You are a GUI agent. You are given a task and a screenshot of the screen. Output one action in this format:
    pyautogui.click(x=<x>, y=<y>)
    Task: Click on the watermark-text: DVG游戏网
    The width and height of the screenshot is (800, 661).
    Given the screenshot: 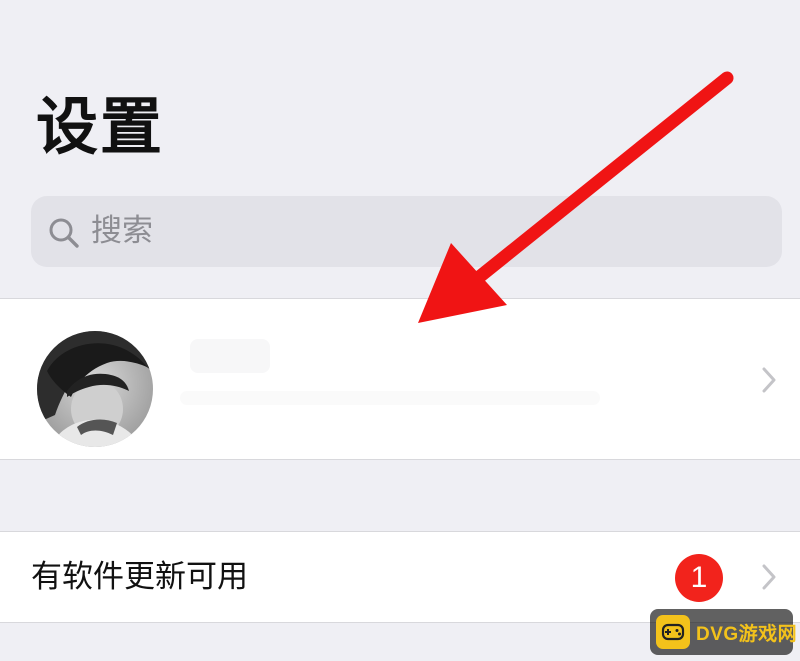 What is the action you would take?
    pyautogui.click(x=747, y=634)
    